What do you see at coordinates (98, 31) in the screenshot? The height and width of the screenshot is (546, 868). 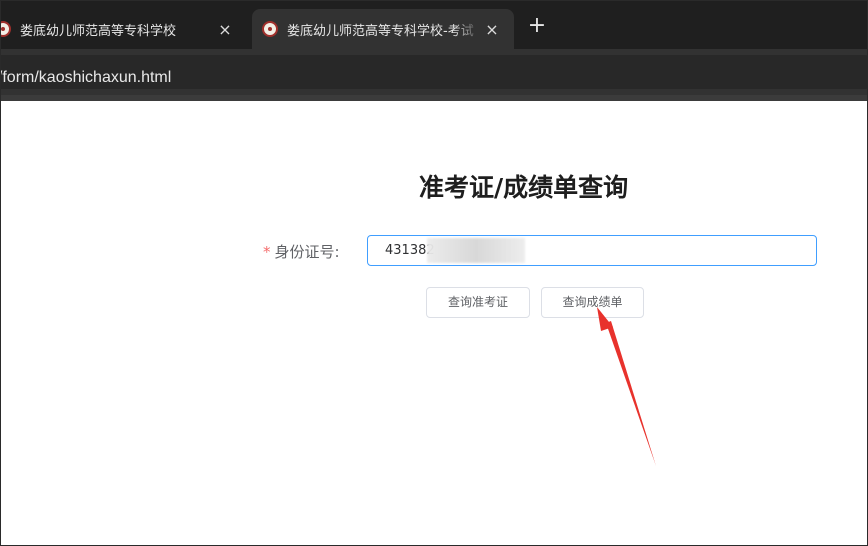 I see `tab-title: 娄底幼儿师范高等专科学校` at bounding box center [98, 31].